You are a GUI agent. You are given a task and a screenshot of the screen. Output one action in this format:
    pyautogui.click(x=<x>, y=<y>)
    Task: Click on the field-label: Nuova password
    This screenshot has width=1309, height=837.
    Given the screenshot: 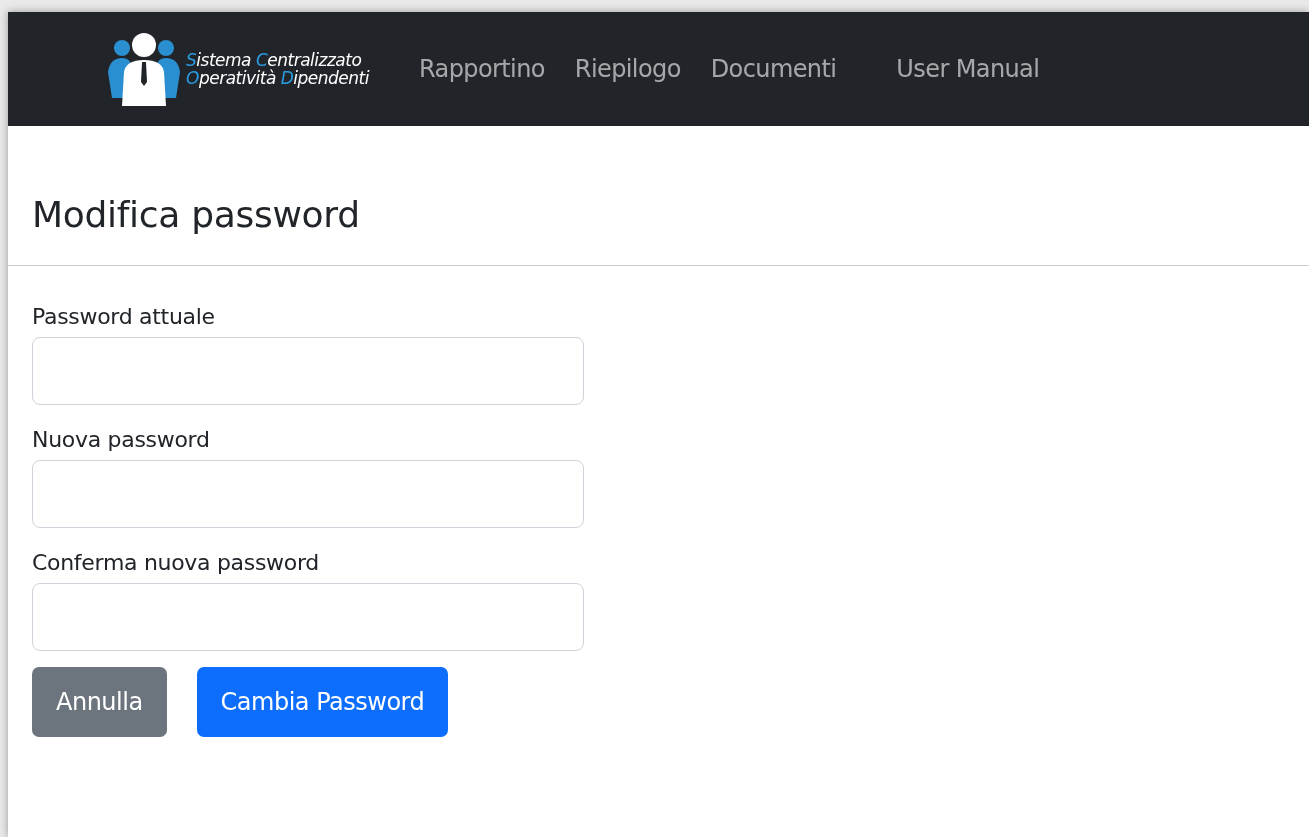 What is the action you would take?
    pyautogui.click(x=121, y=439)
    